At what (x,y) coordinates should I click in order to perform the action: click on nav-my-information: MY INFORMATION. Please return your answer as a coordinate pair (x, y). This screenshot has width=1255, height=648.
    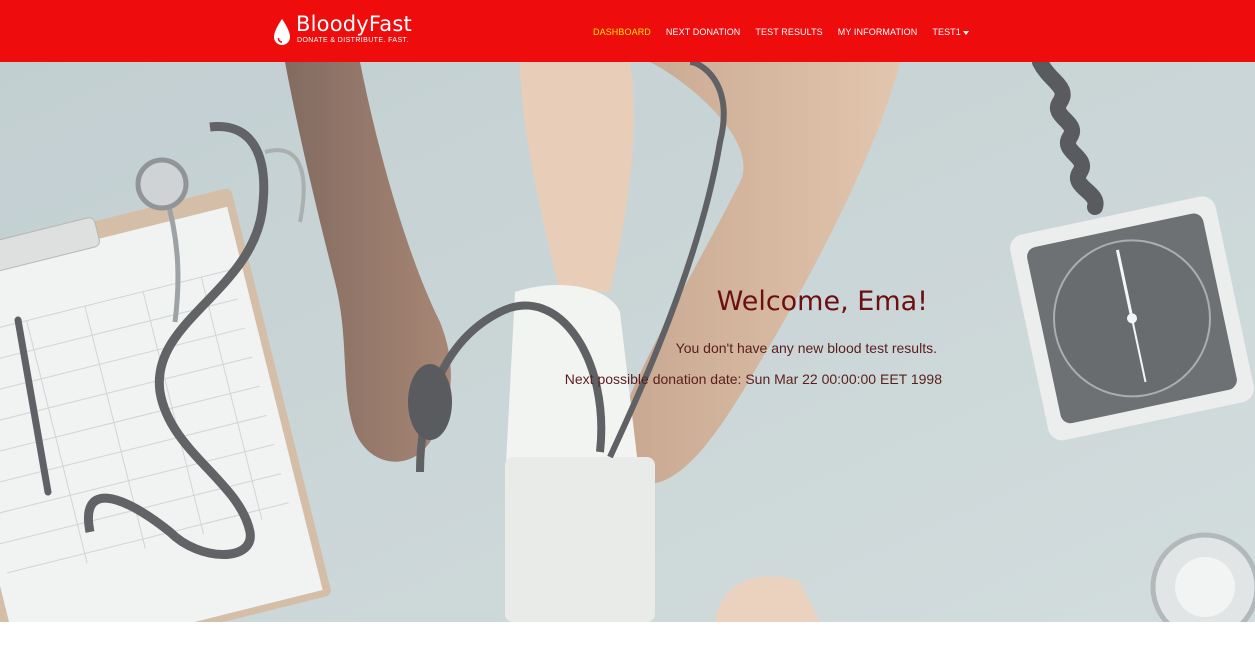
    Looking at the image, I should click on (878, 32).